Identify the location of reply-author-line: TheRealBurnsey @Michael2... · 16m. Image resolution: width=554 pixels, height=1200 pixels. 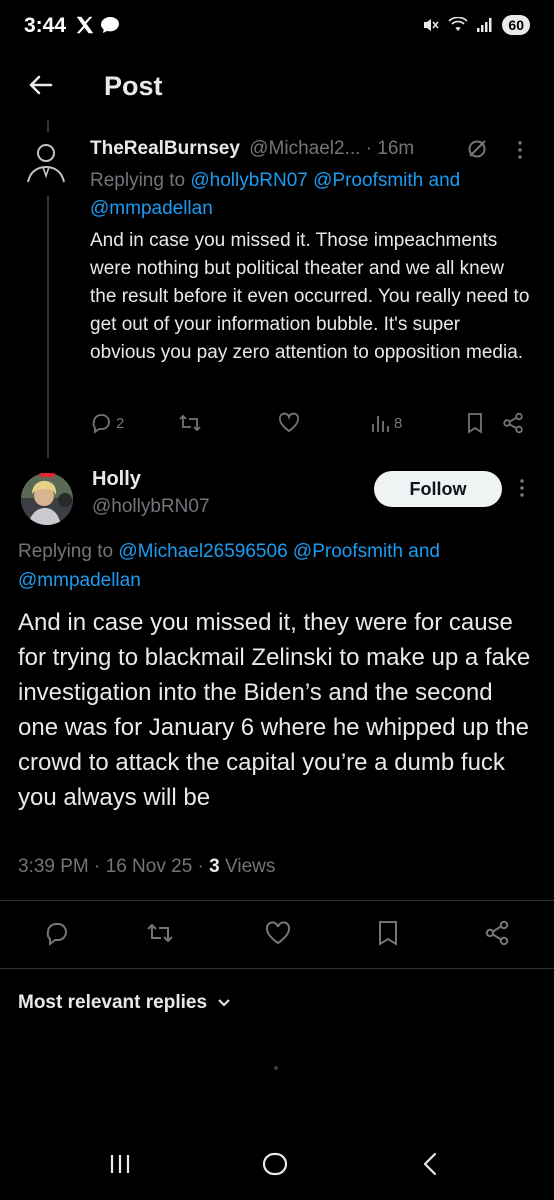
(252, 149).